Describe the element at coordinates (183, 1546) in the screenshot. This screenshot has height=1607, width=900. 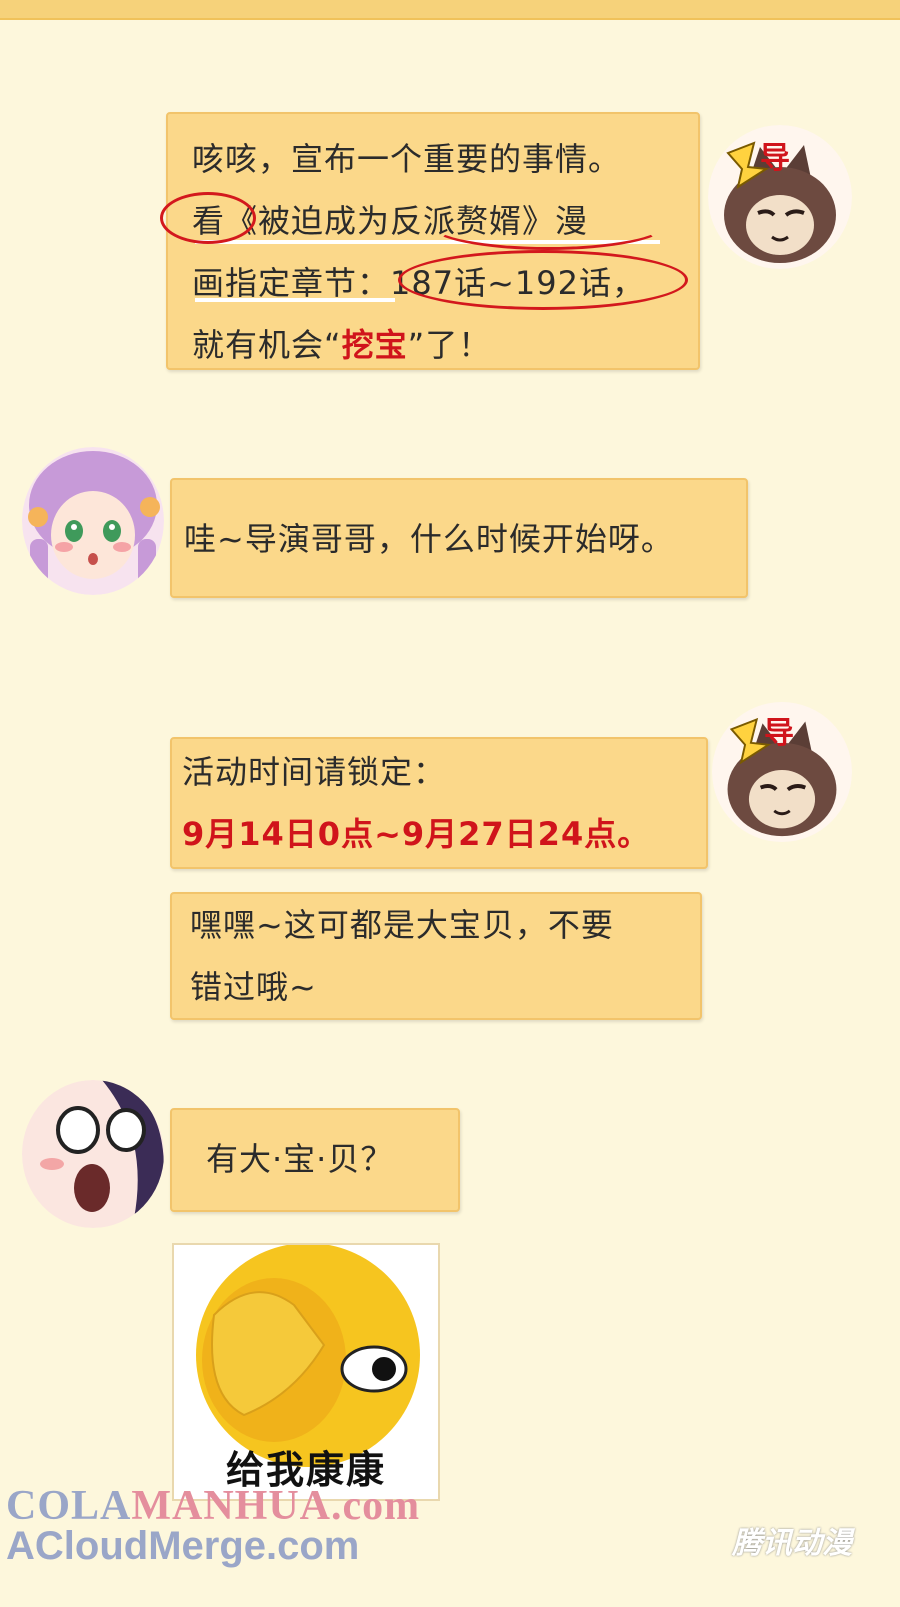
I see `watermark-acloudmerge: ACloudMerge.com` at that location.